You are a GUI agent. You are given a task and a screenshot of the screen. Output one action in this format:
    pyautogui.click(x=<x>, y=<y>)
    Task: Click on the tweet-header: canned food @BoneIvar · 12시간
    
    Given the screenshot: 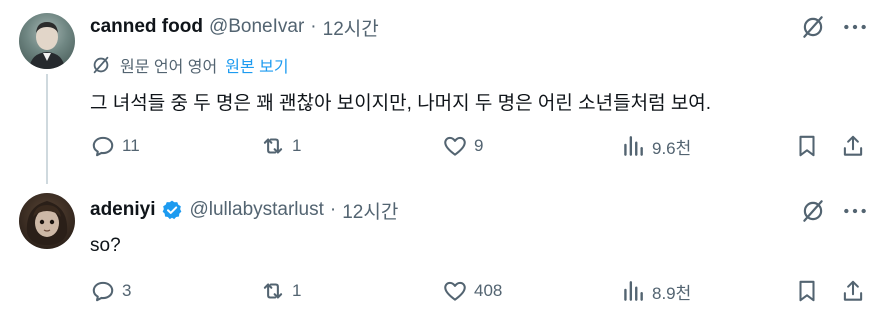 What is the action you would take?
    pyautogui.click(x=234, y=27)
    